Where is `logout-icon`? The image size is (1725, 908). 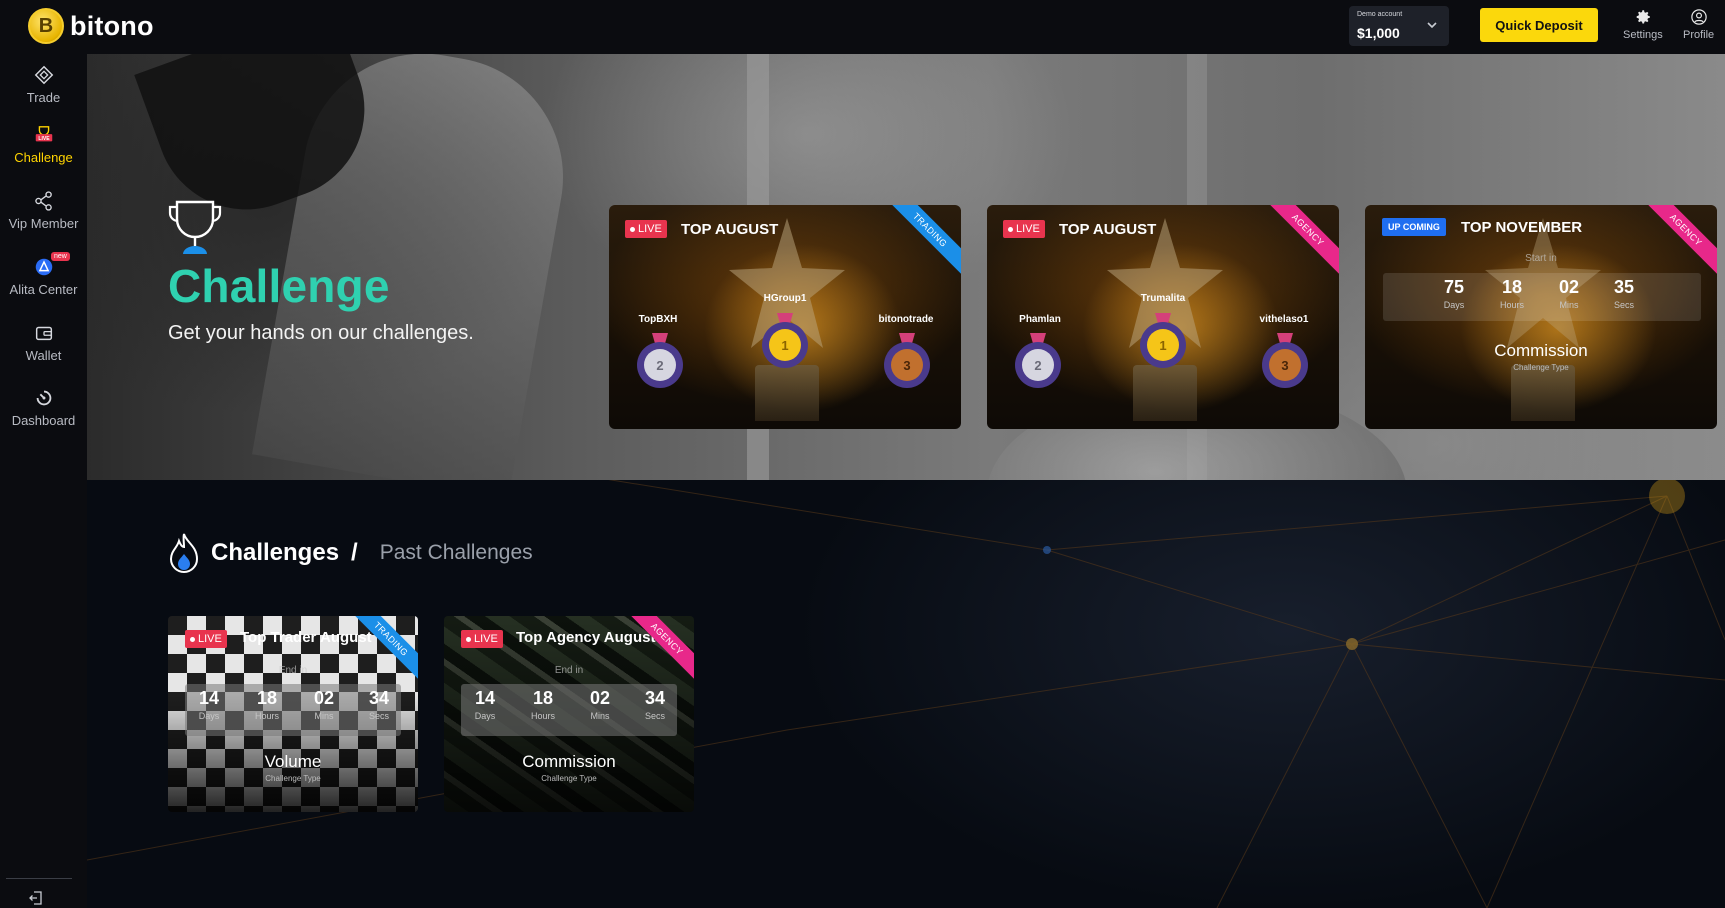 logout-icon is located at coordinates (36, 898).